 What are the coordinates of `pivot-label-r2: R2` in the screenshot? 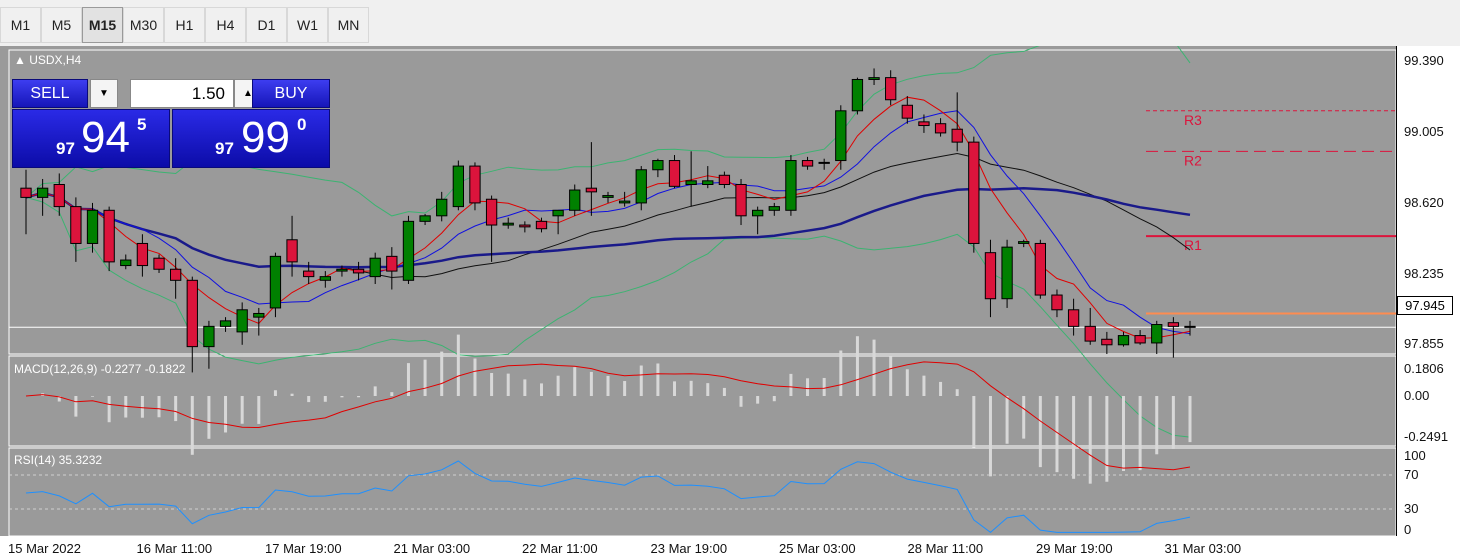 It's located at (1193, 160).